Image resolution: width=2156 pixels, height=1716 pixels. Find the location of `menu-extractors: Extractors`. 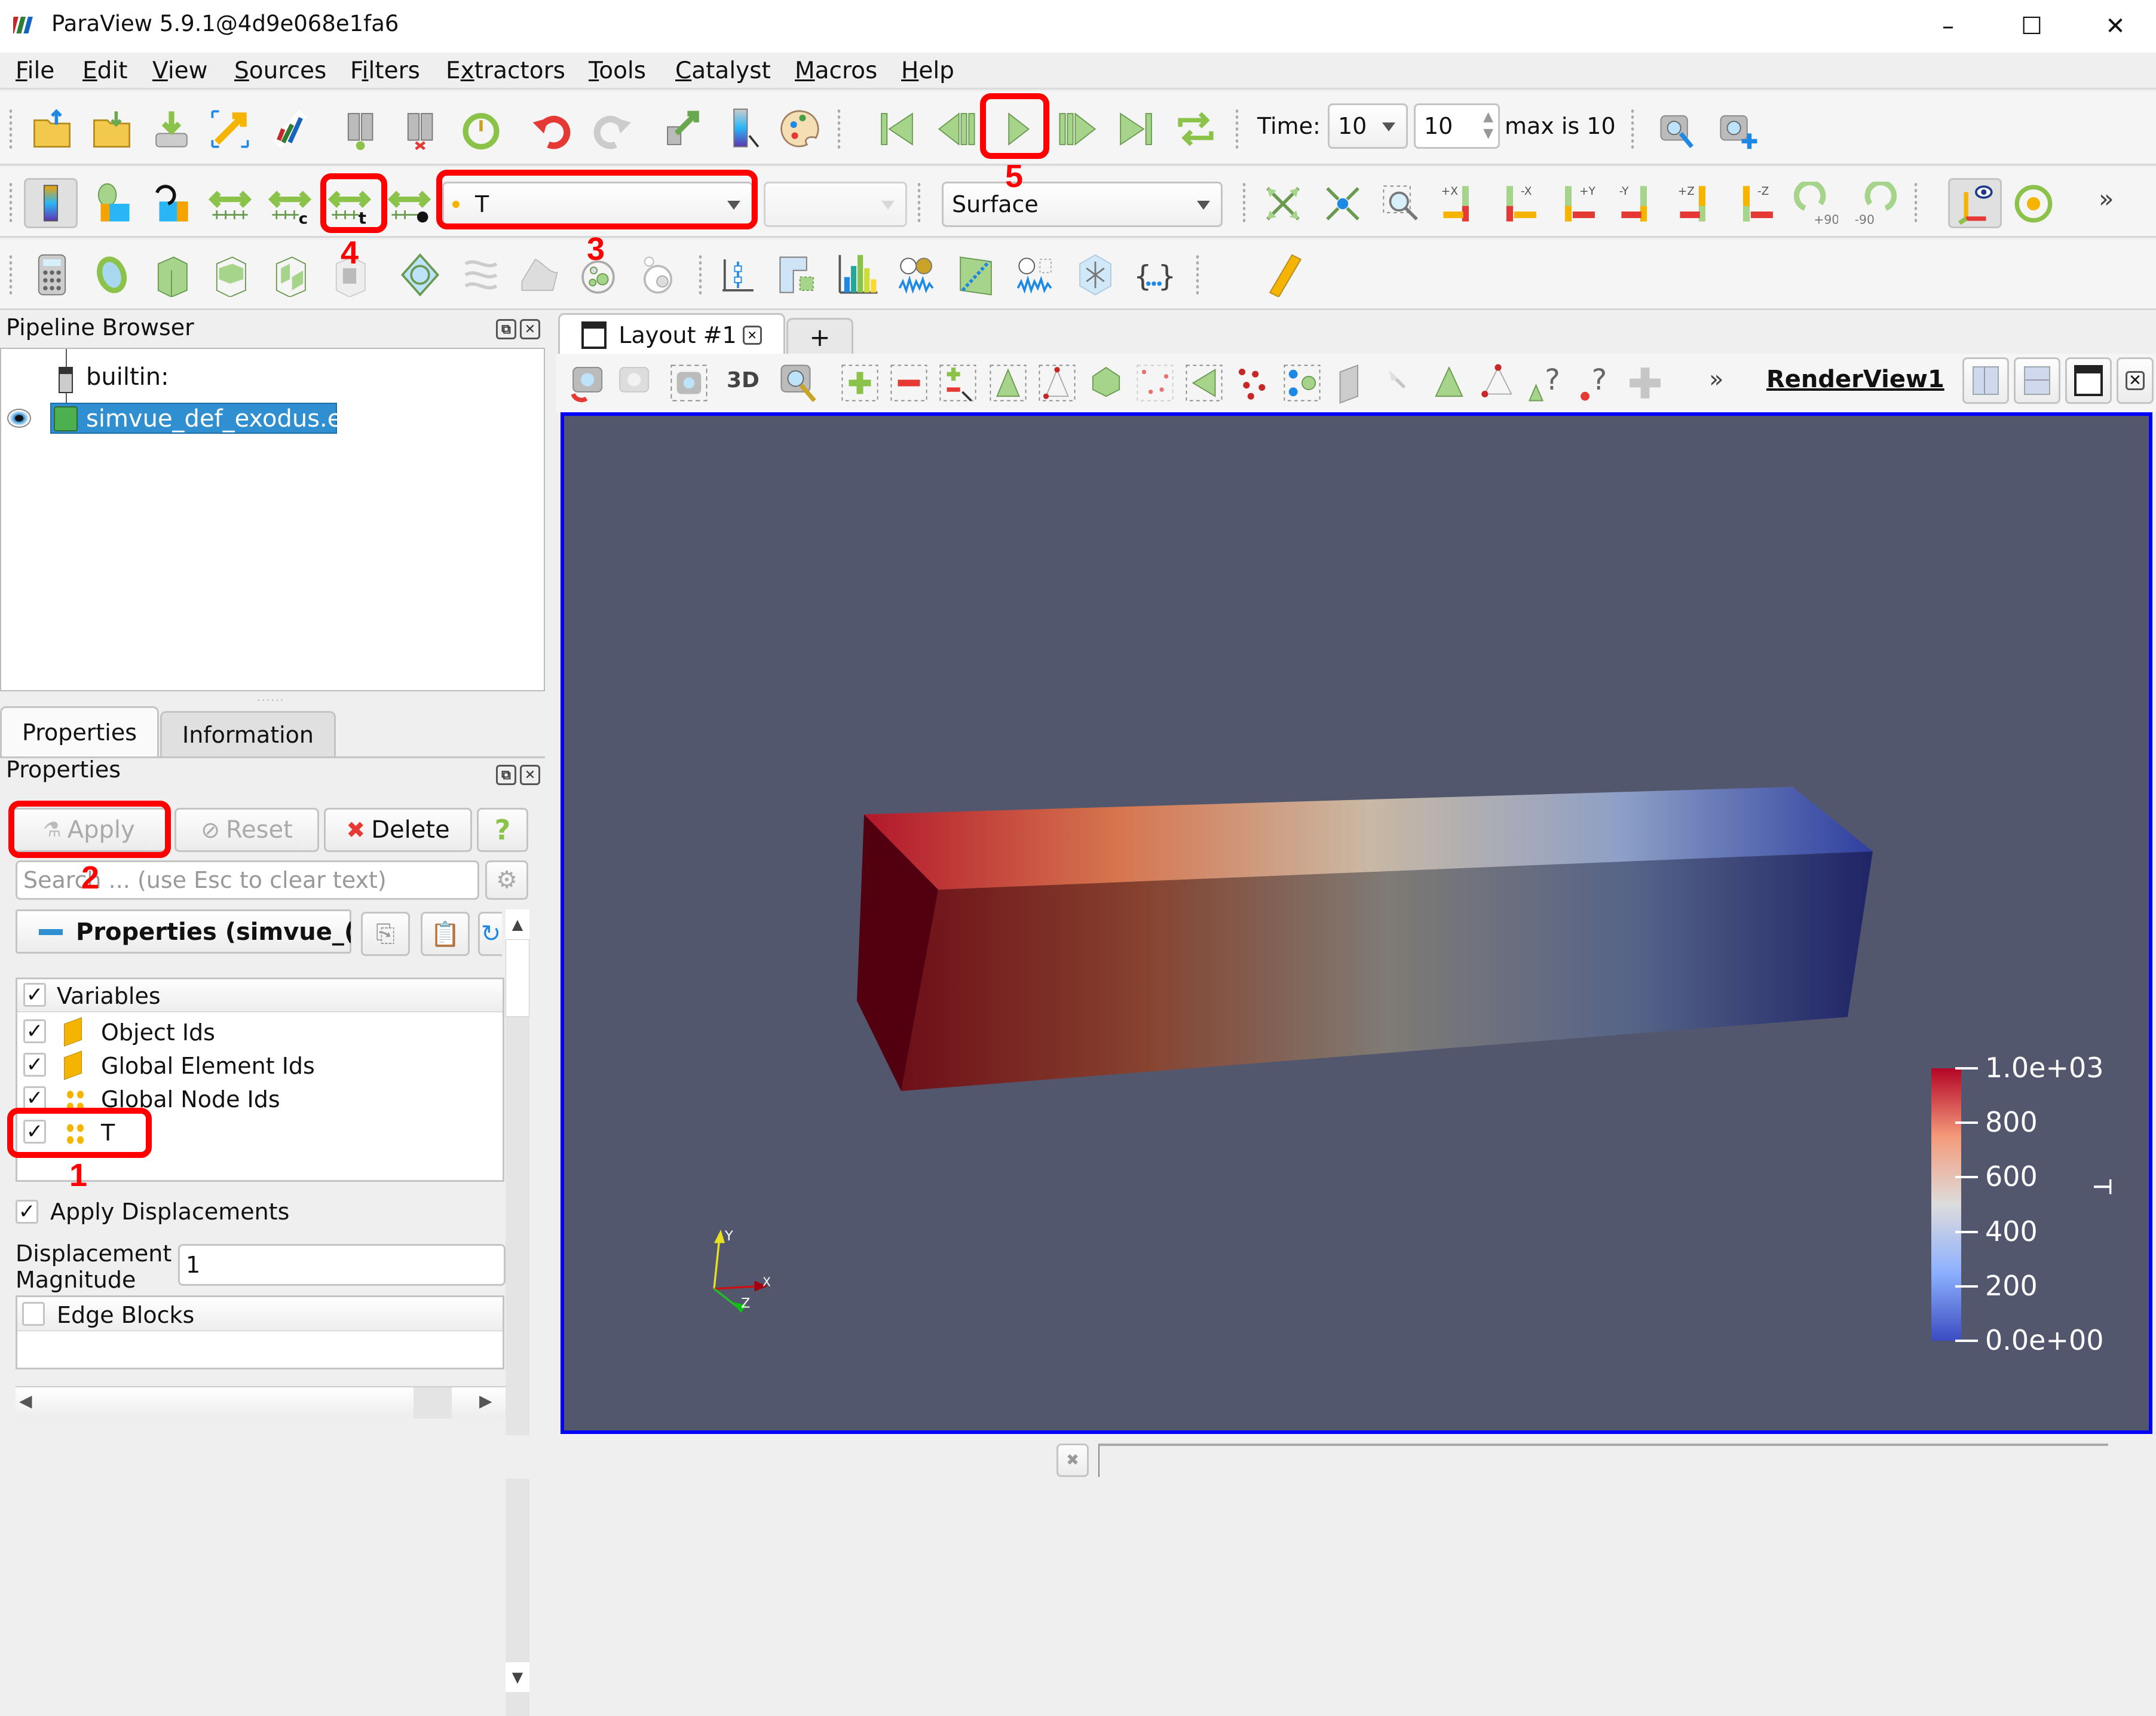

menu-extractors: Extractors is located at coordinates (505, 70).